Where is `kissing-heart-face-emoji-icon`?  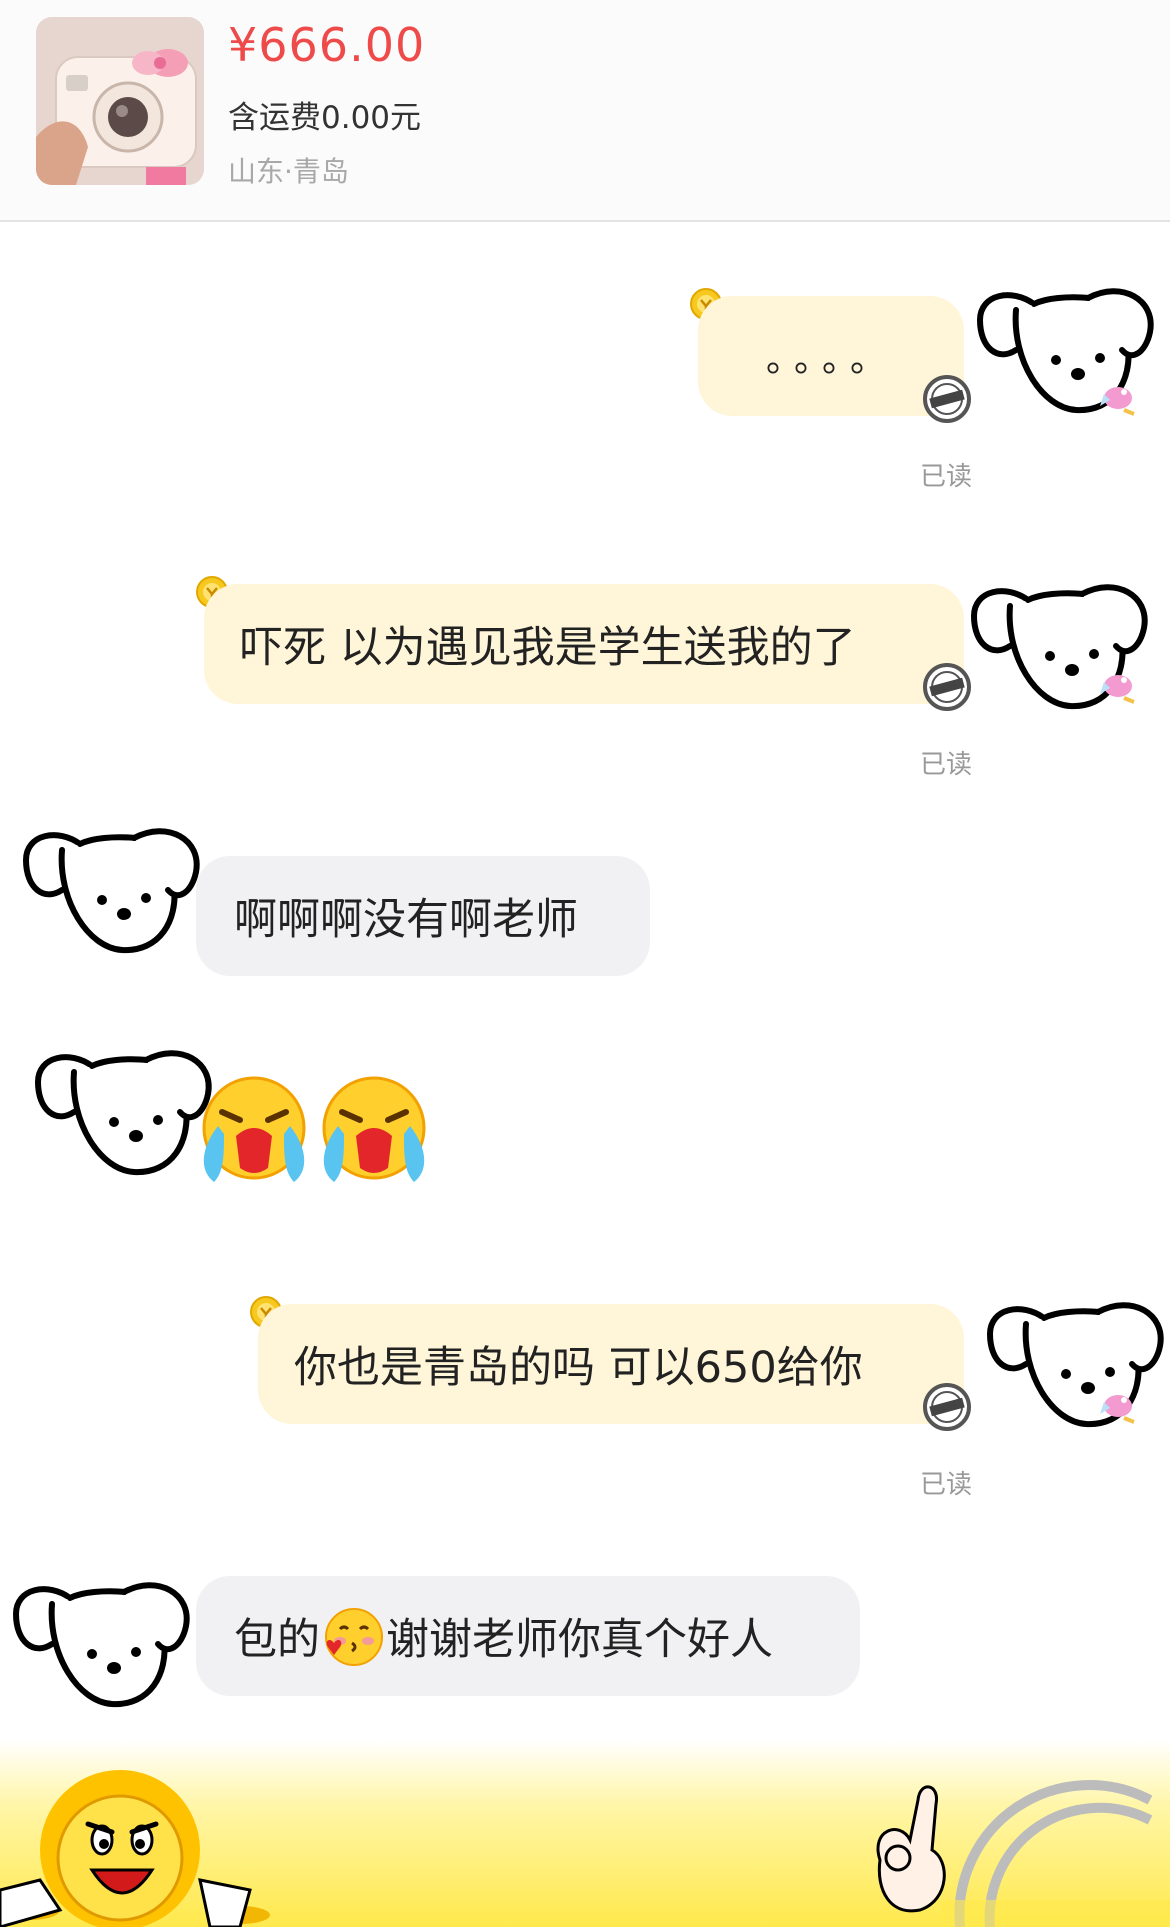 kissing-heart-face-emoji-icon is located at coordinates (353, 1636).